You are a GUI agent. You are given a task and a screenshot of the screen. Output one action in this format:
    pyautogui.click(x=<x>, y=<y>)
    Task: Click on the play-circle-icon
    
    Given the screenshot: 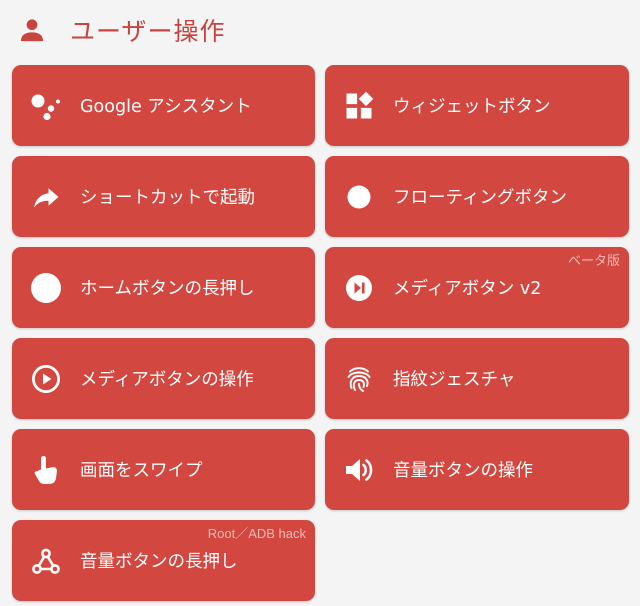 What is the action you would take?
    pyautogui.click(x=46, y=379)
    